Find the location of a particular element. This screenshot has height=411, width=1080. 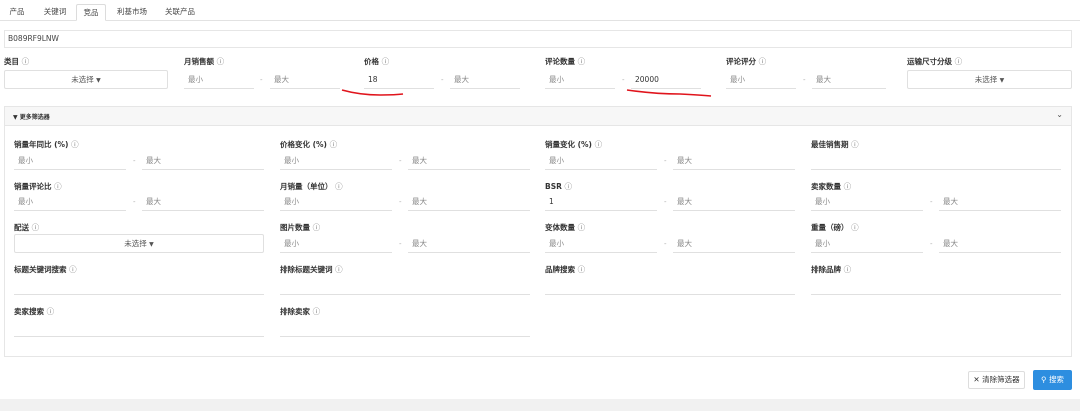

price-max: 最大 is located at coordinates (485, 80).